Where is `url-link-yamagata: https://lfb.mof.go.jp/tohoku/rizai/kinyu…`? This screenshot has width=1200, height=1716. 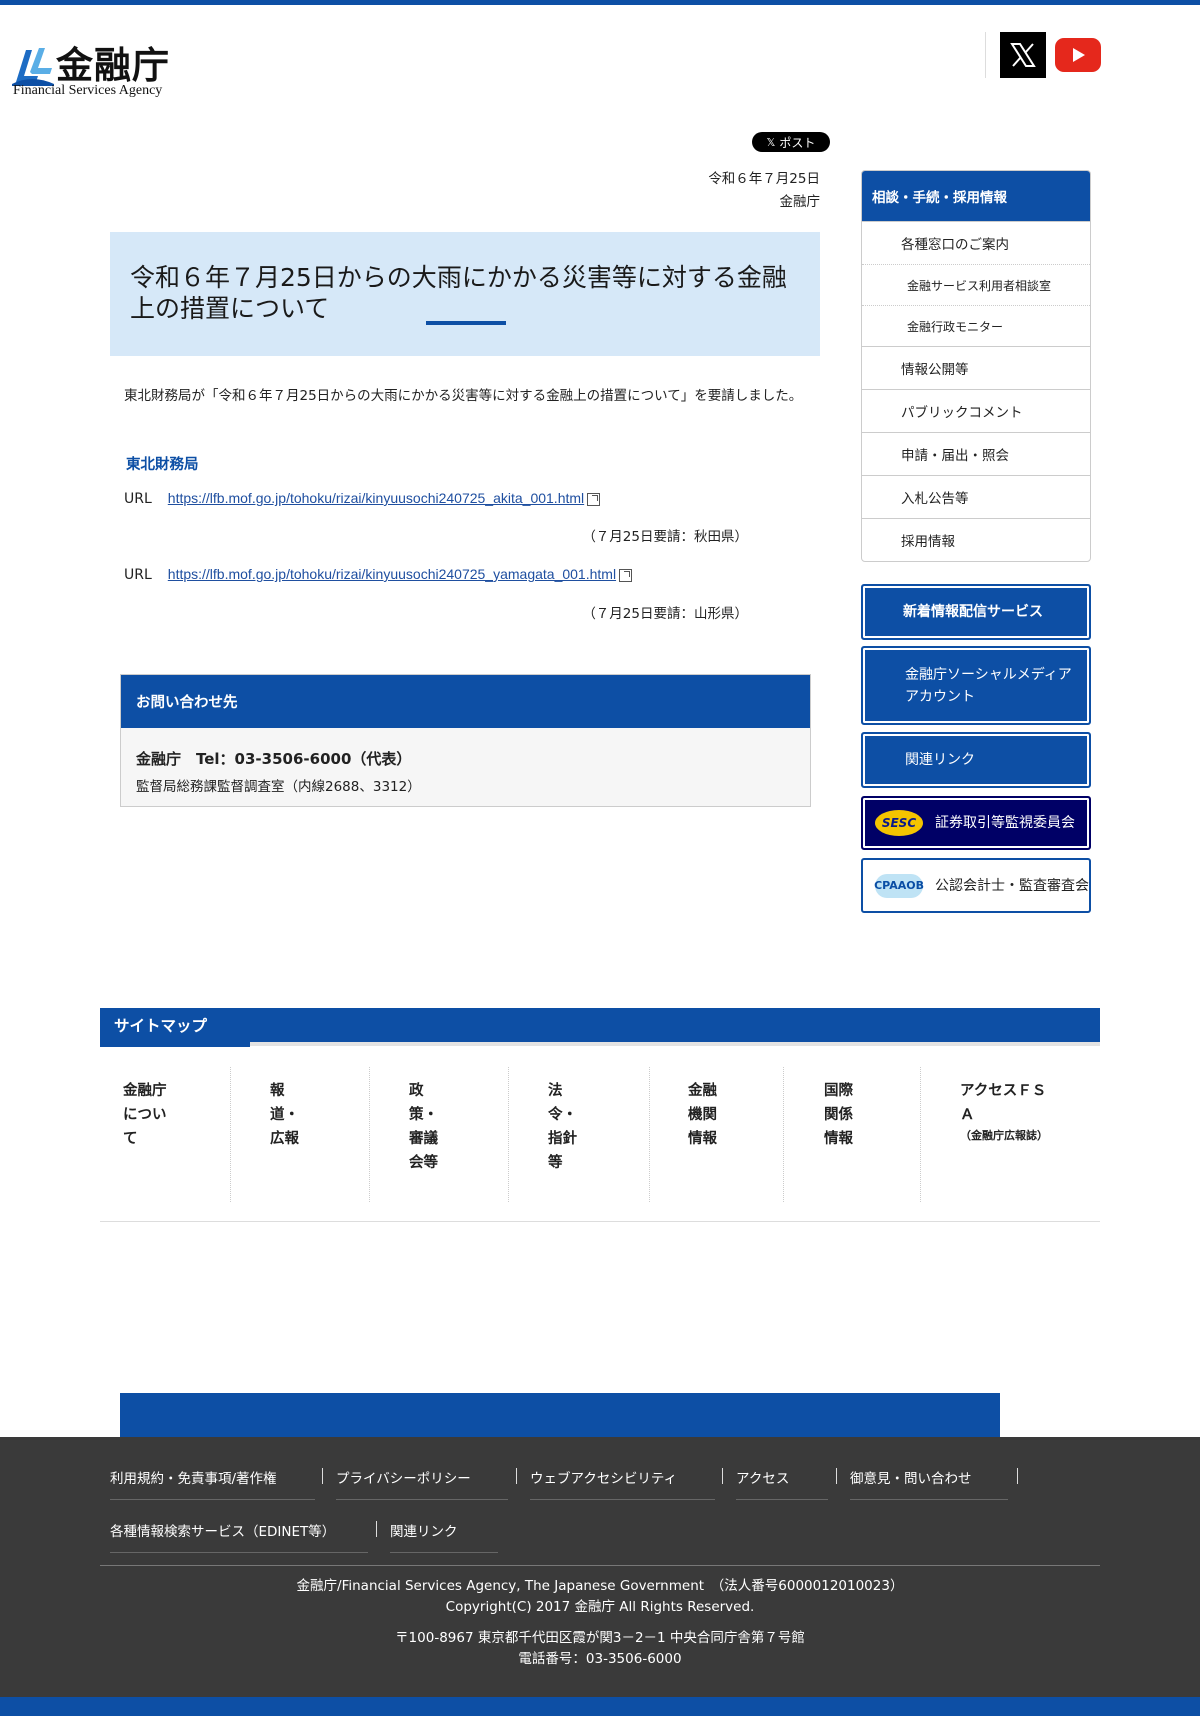 url-link-yamagata: https://lfb.mof.go.jp/tohoku/rizai/kinyu… is located at coordinates (392, 574).